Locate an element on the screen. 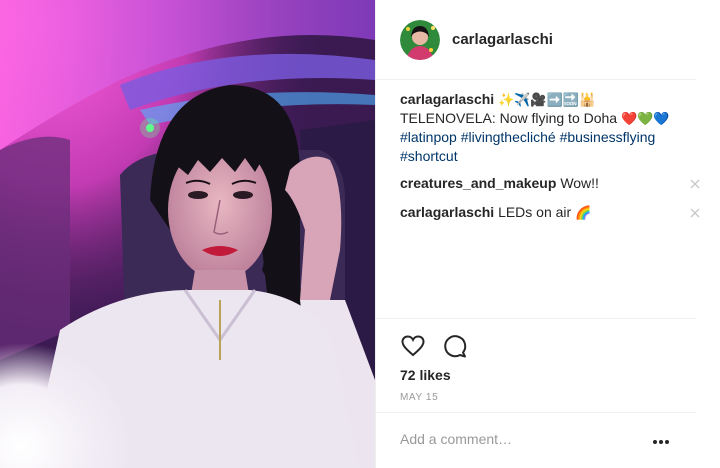 The height and width of the screenshot is (468, 720). caption-text: TELENOVELA: Now flying to Doha is located at coordinates (509, 118).